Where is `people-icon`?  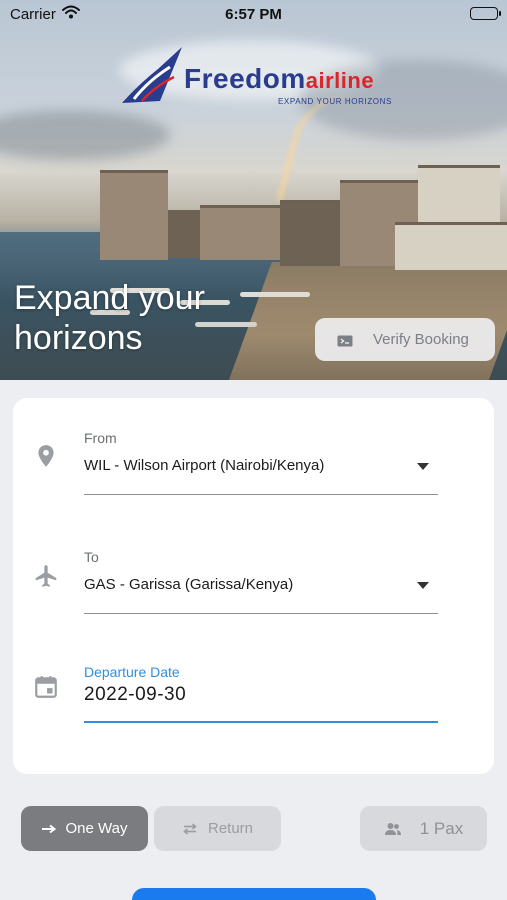 people-icon is located at coordinates (393, 829).